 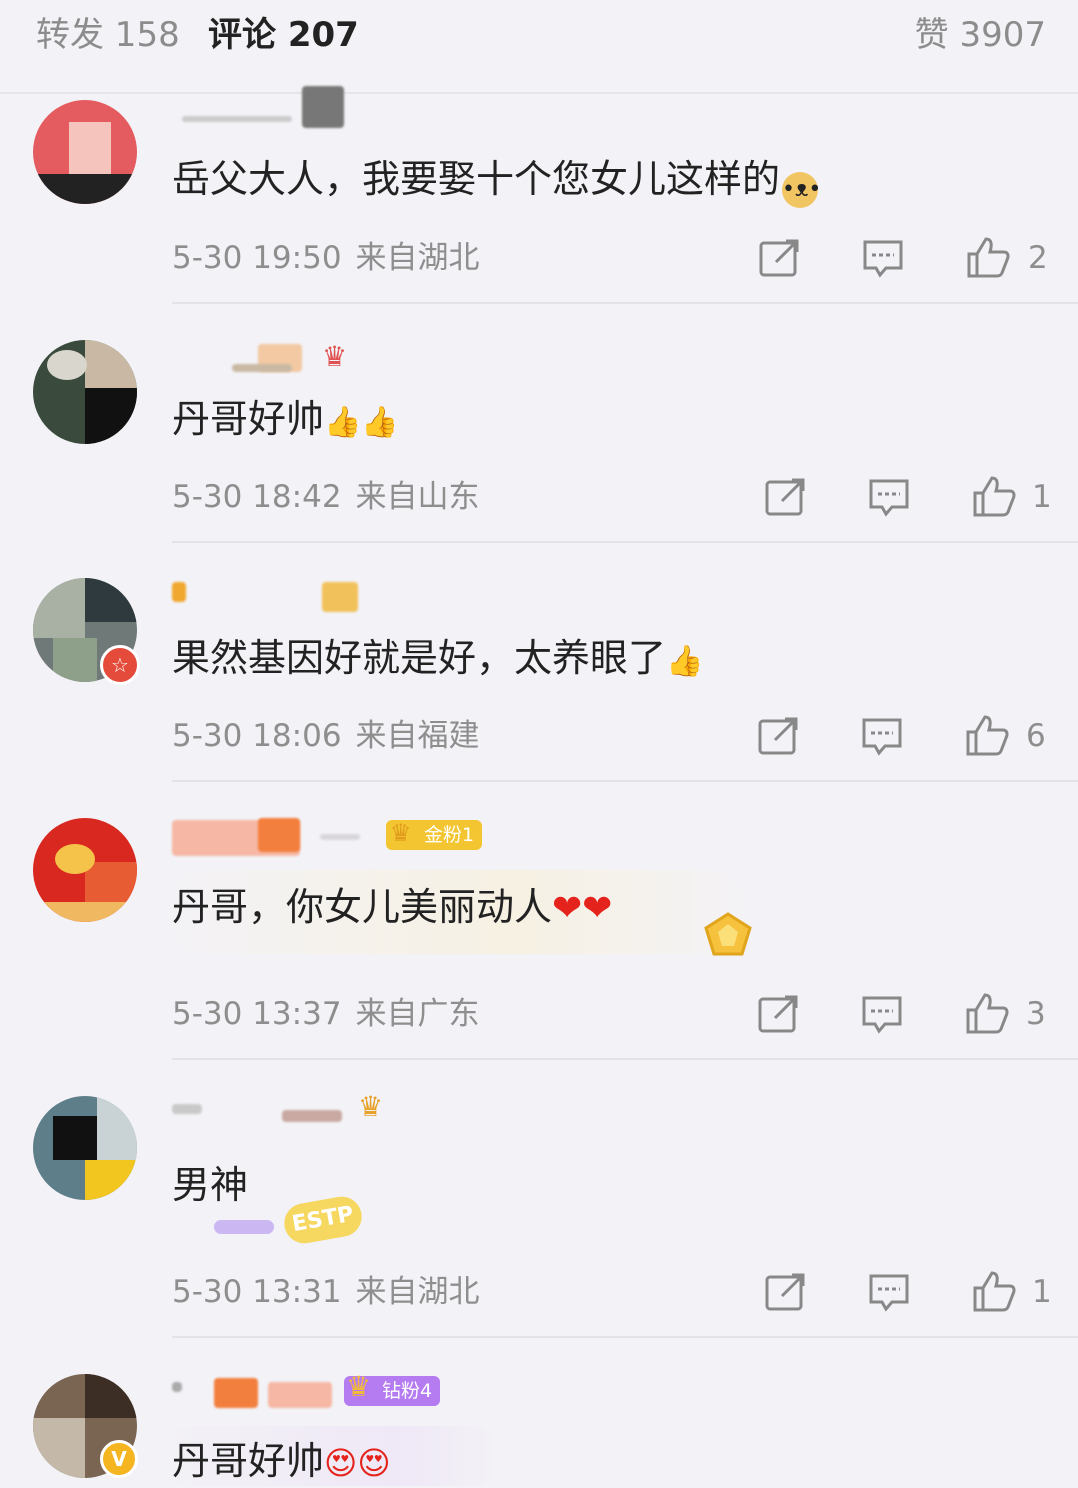 What do you see at coordinates (980, 35) in the screenshot?
I see `tab-likes: 赞 3907` at bounding box center [980, 35].